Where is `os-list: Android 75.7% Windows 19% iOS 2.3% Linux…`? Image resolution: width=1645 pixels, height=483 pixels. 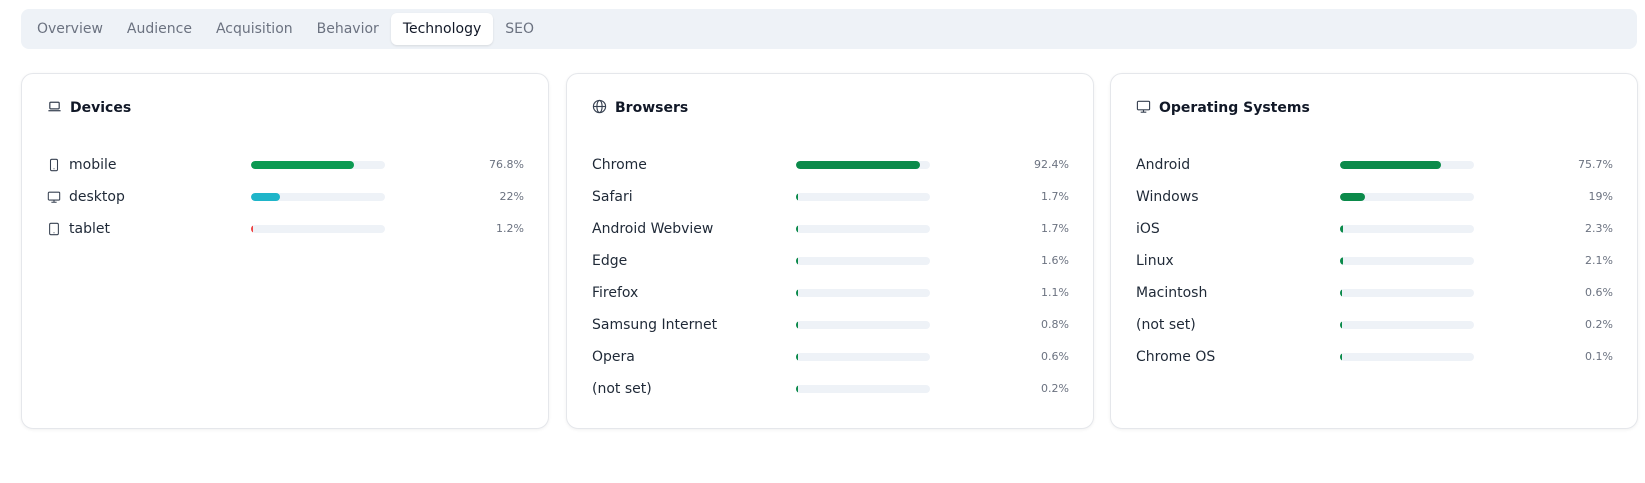
os-list: Android 75.7% Windows 19% iOS 2.3% Linux… is located at coordinates (1374, 261).